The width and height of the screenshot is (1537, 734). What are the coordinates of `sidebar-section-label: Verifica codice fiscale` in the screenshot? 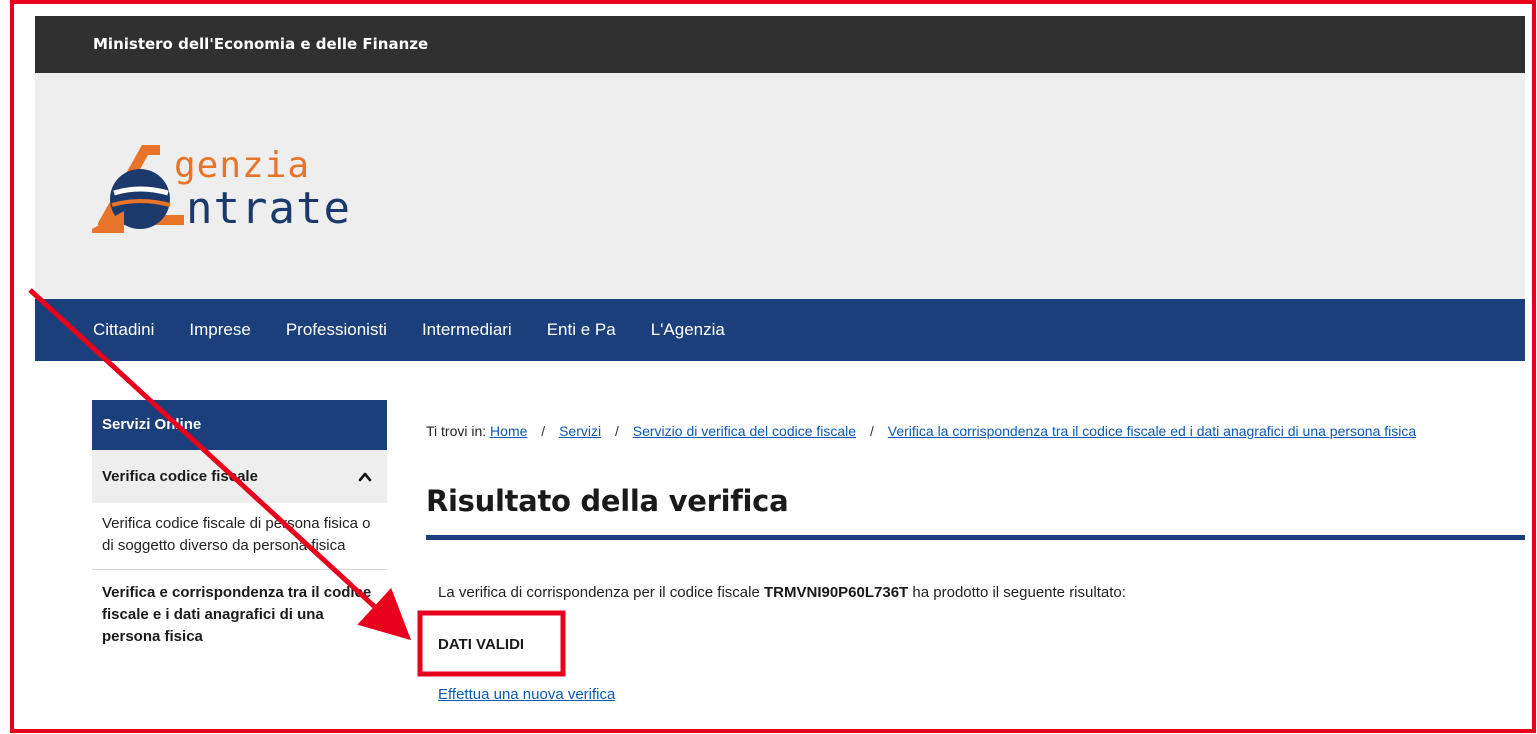 It's located at (180, 476).